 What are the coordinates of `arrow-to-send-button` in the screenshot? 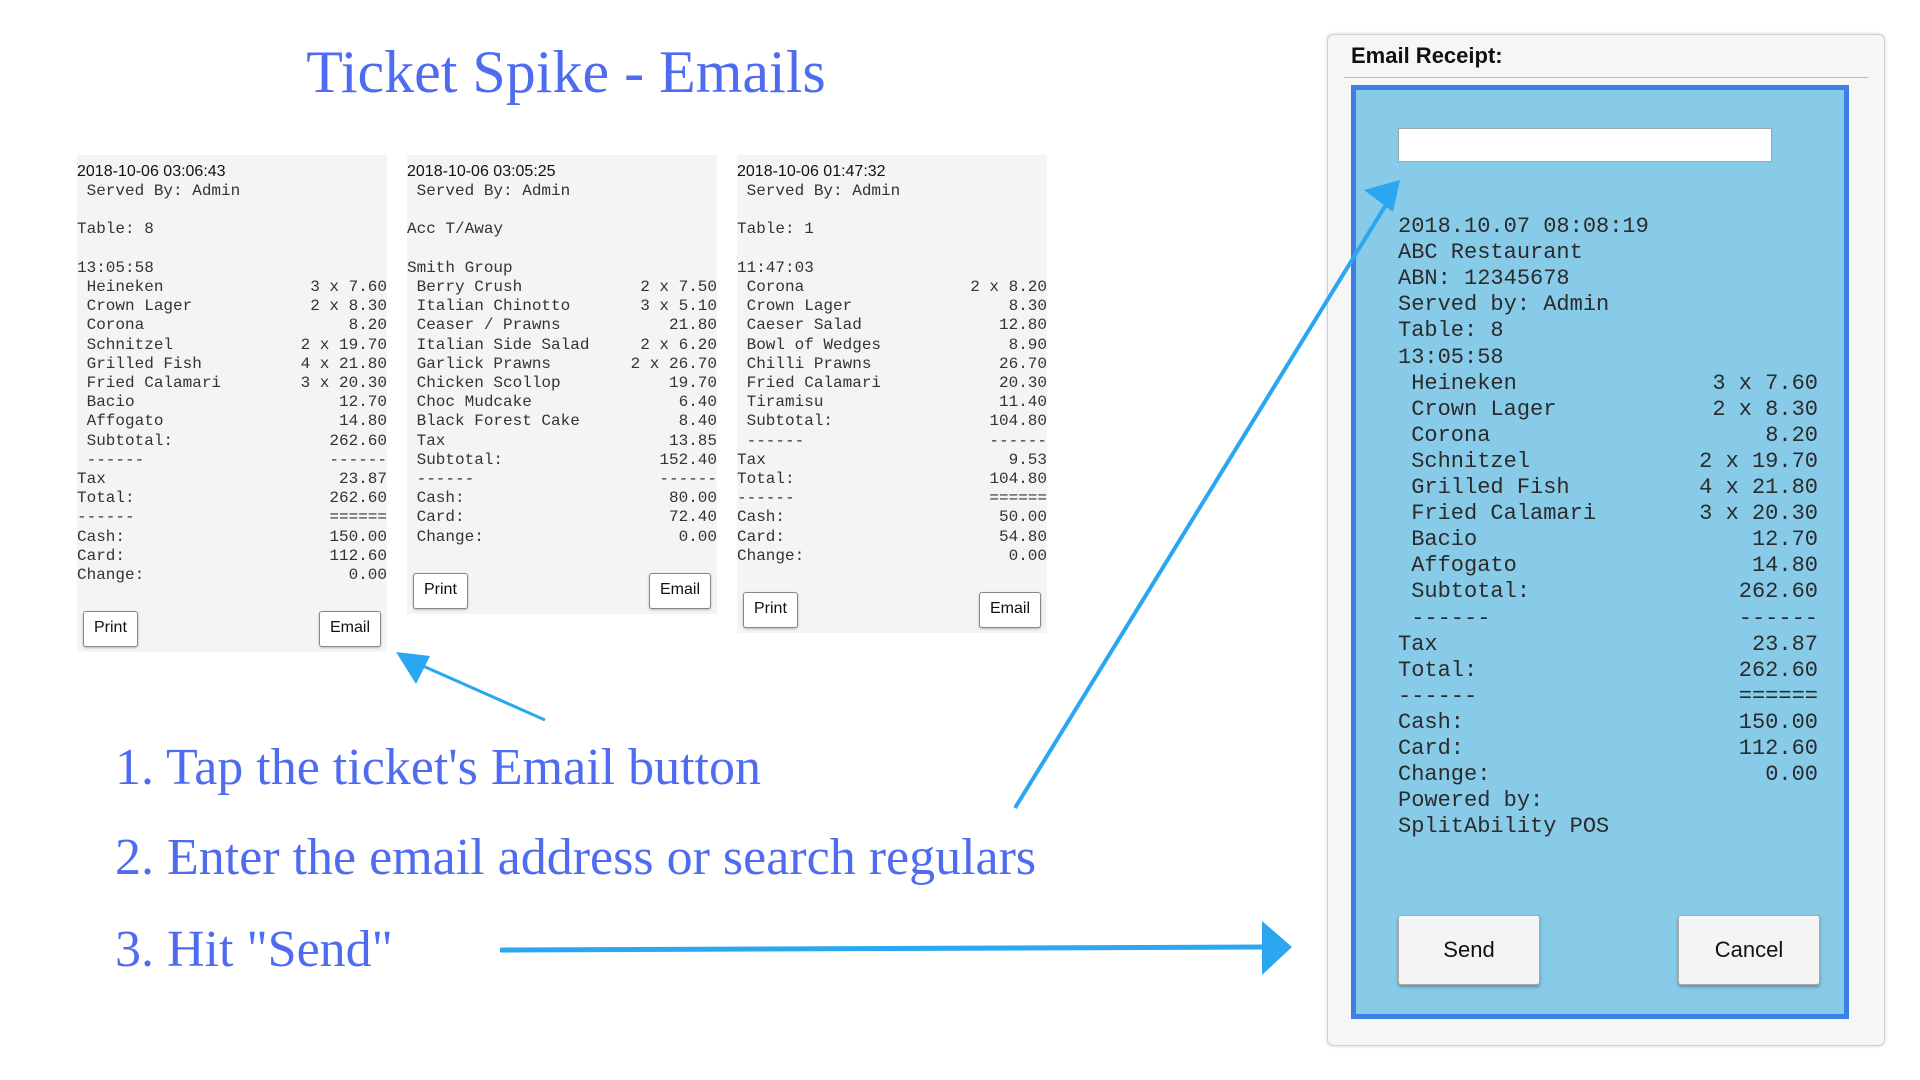 It's located at (895, 948).